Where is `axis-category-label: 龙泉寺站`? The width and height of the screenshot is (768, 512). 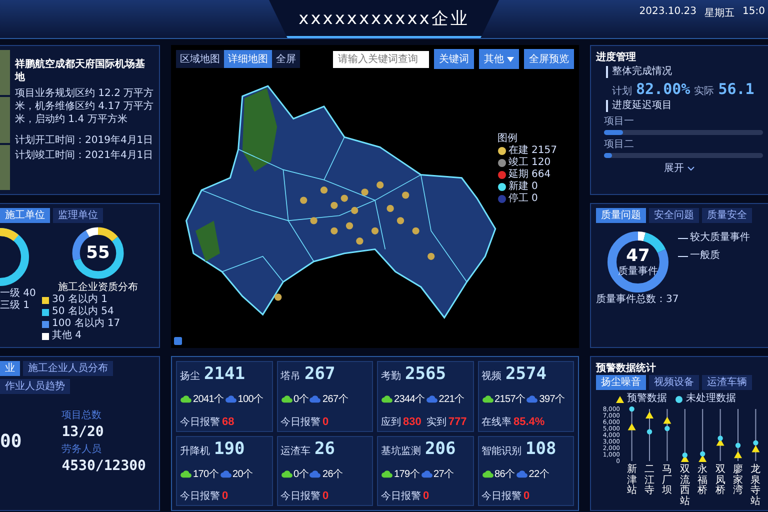
axis-category-label: 龙泉寺站 is located at coordinates (755, 486).